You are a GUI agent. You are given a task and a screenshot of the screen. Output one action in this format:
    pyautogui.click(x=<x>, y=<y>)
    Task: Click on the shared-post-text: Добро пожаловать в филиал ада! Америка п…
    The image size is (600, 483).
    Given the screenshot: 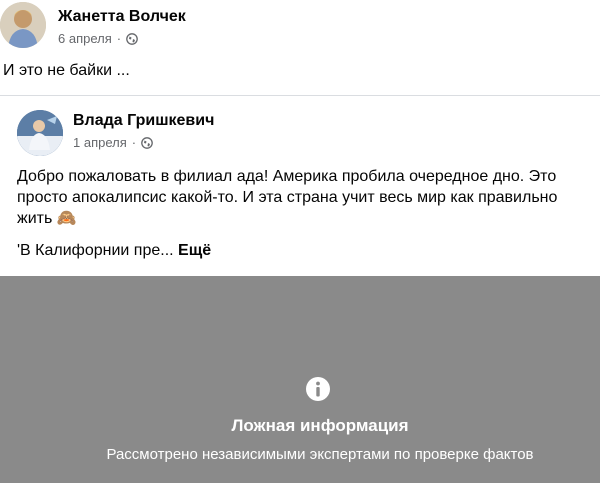 What is the action you would take?
    pyautogui.click(x=297, y=197)
    